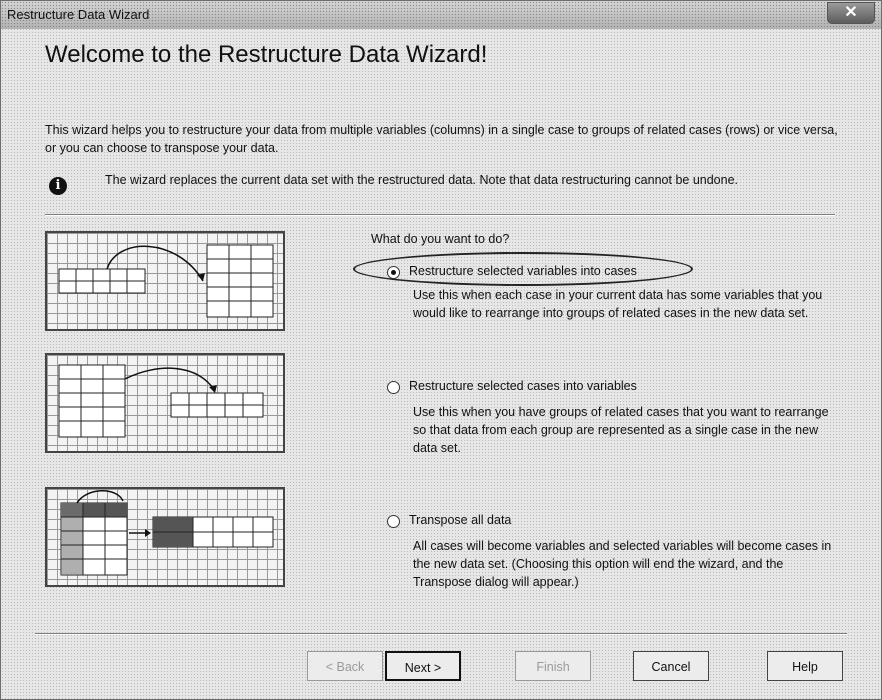 This screenshot has height=700, width=882. I want to click on illustration-variables-to-cases, so click(165, 281).